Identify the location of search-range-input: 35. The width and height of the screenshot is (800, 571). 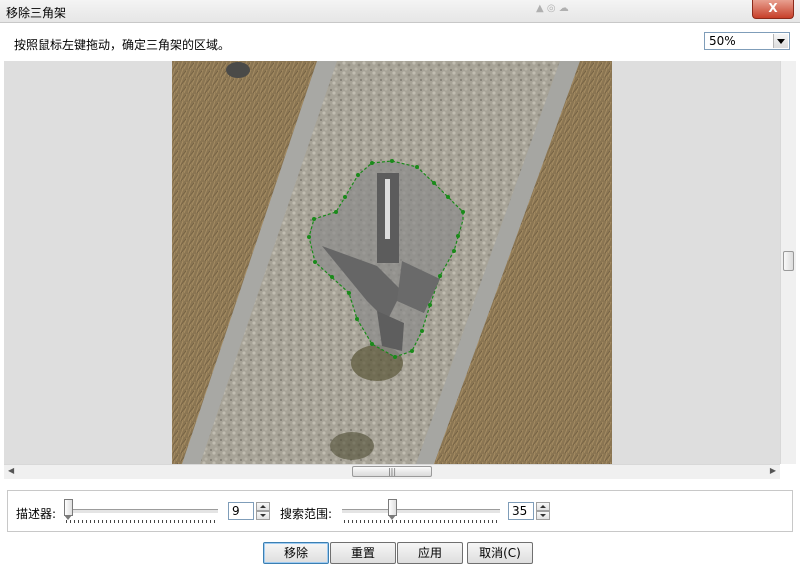
(521, 511).